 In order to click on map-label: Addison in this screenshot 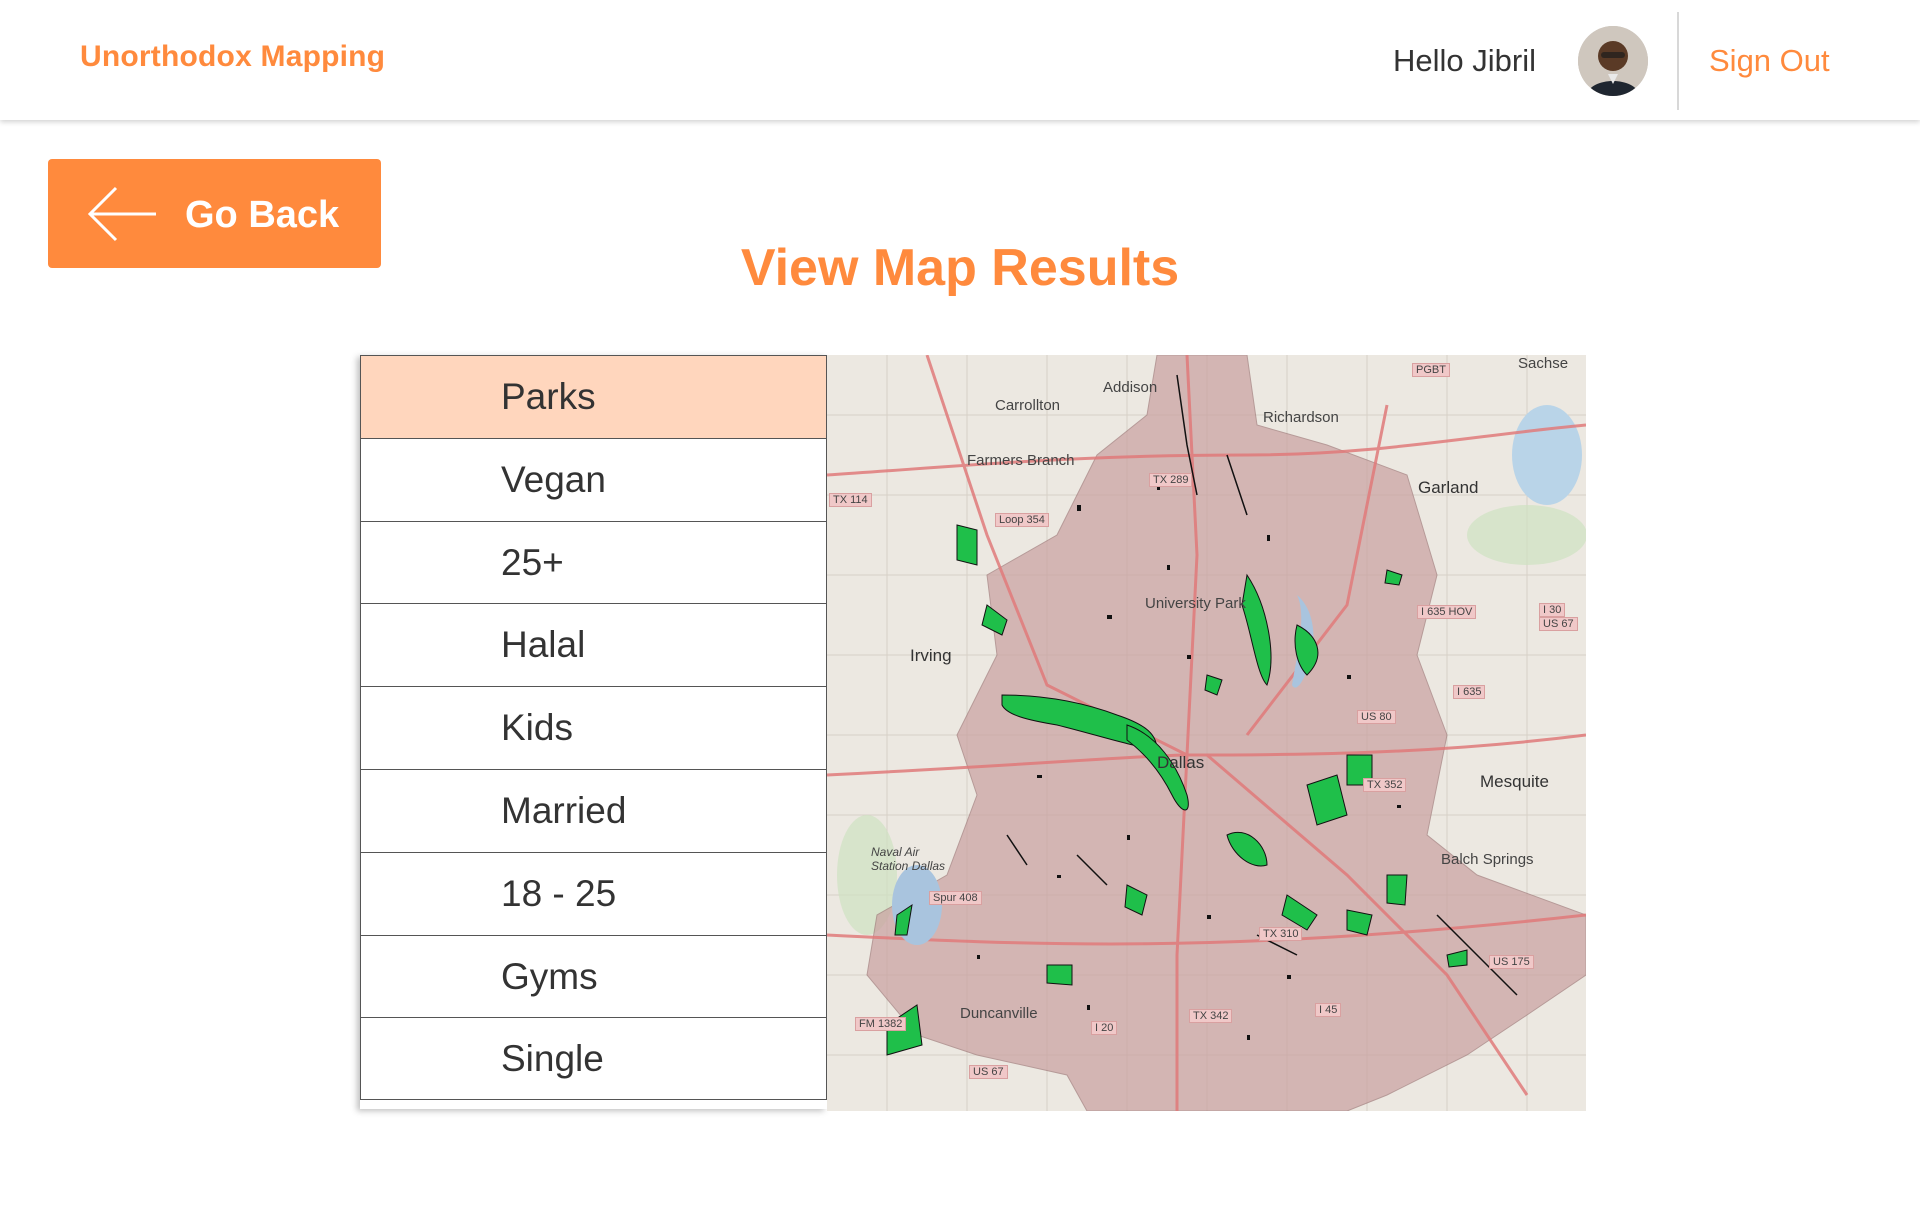, I will do `click(1130, 387)`.